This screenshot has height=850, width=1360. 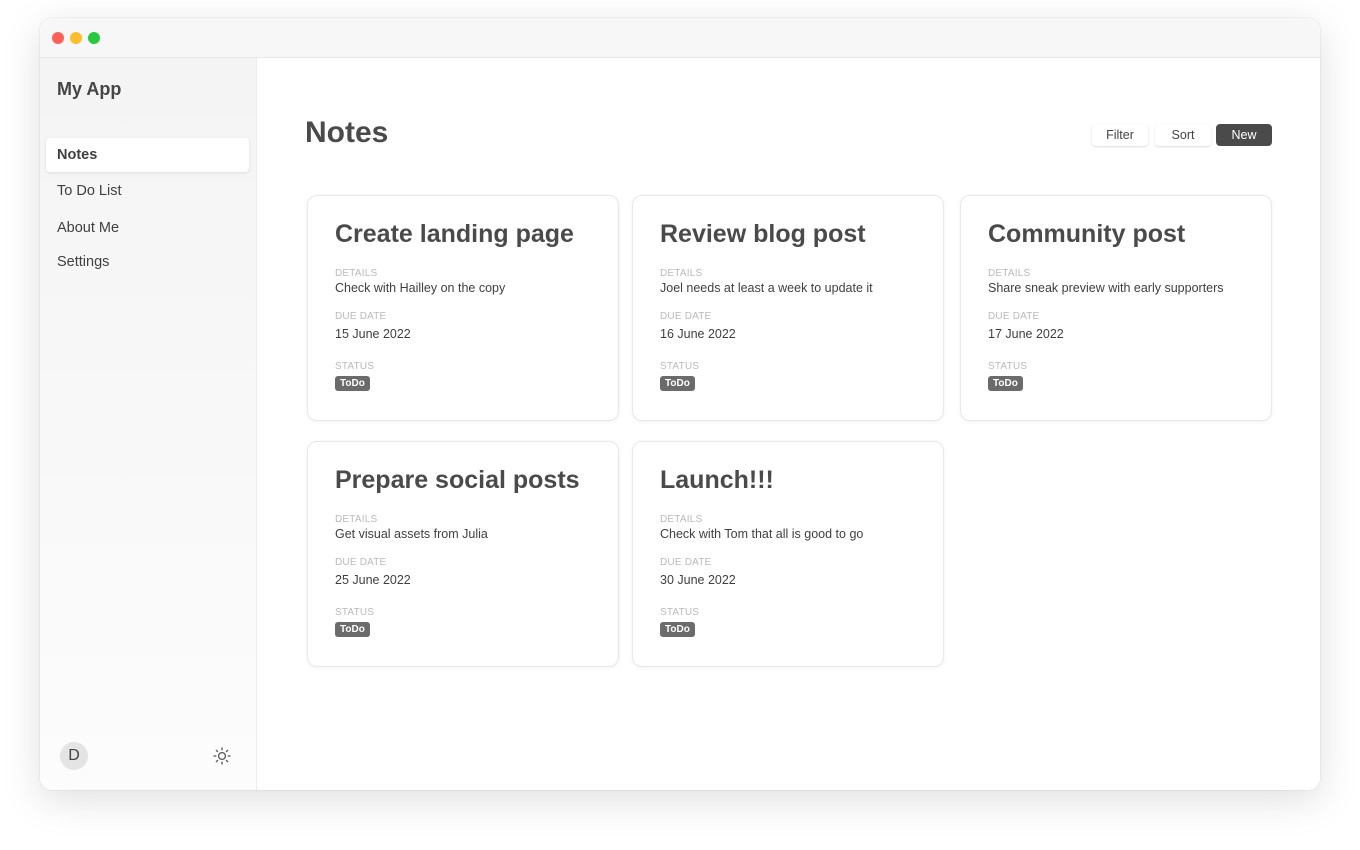 What do you see at coordinates (1120, 135) in the screenshot?
I see `filter-button: Filter` at bounding box center [1120, 135].